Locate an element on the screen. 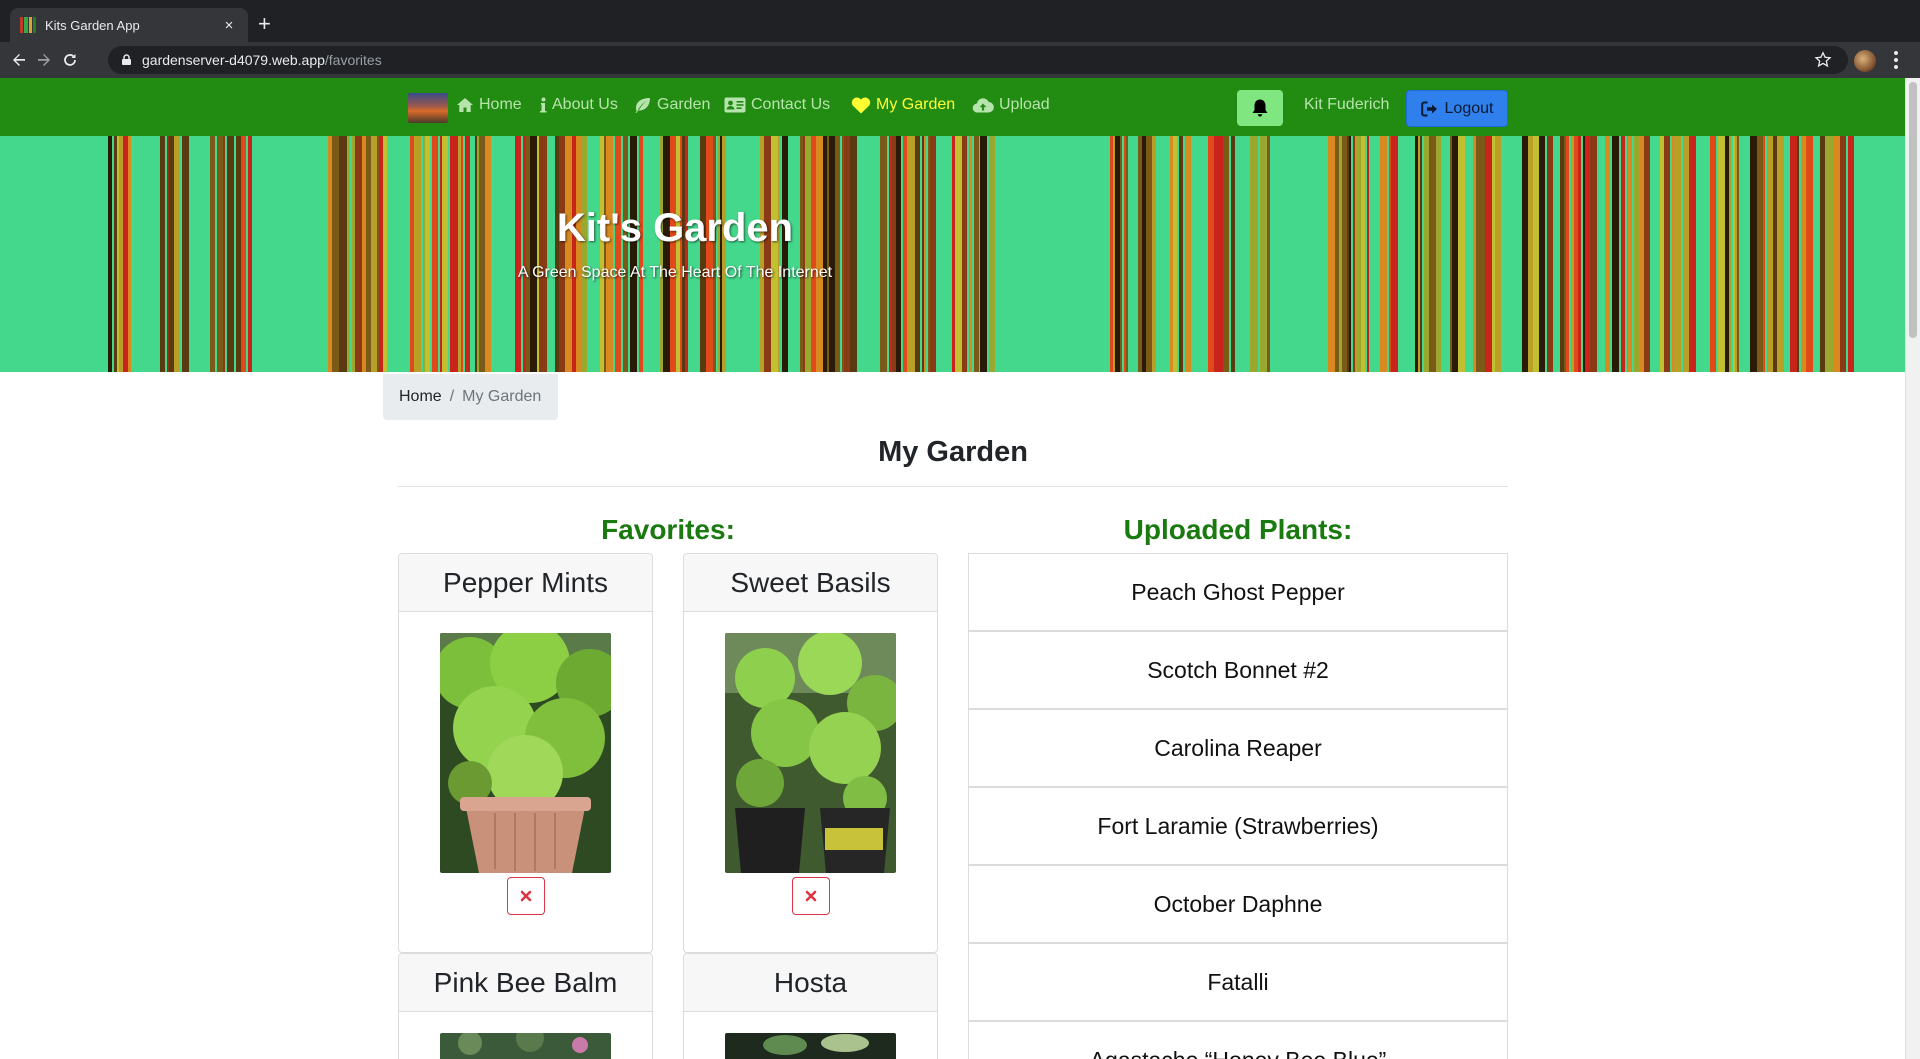  uploaded-plant-item: October Daphne is located at coordinates (1238, 904).